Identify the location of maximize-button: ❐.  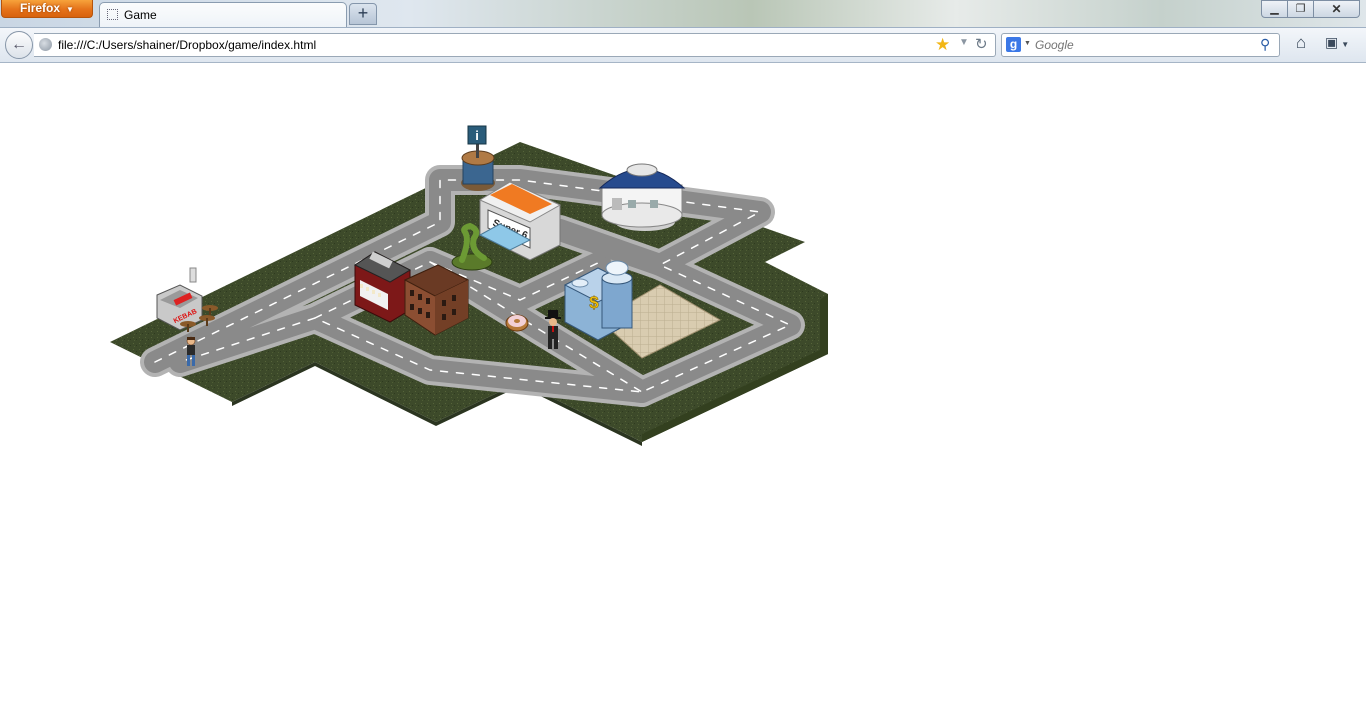
(1300, 9).